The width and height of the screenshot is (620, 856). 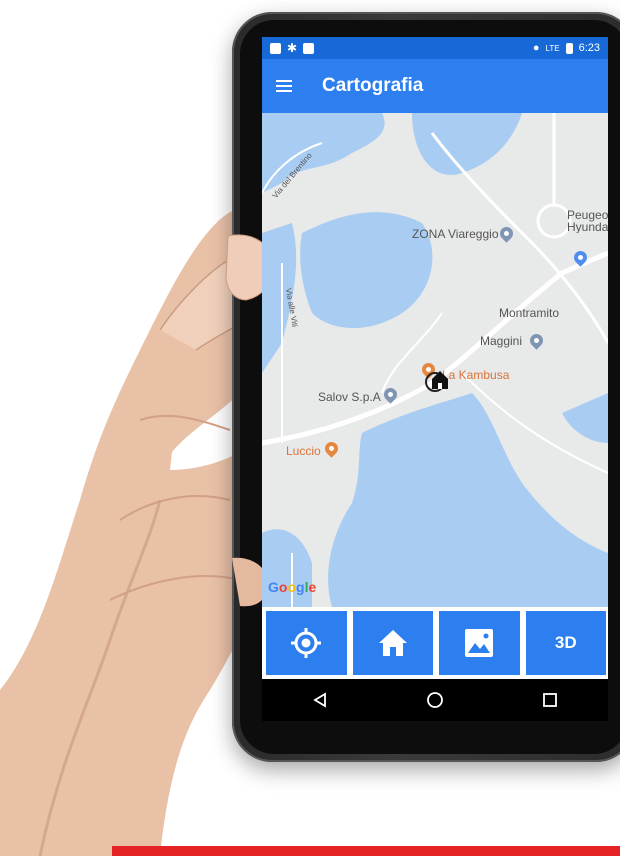 I want to click on poi-label: Luccio, so click(x=303, y=451).